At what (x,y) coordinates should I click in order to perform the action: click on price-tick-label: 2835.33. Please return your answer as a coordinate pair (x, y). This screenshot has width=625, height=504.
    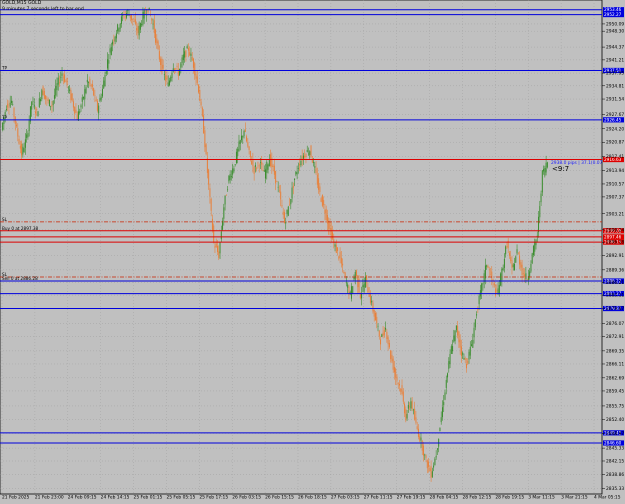
    Looking at the image, I should click on (615, 489).